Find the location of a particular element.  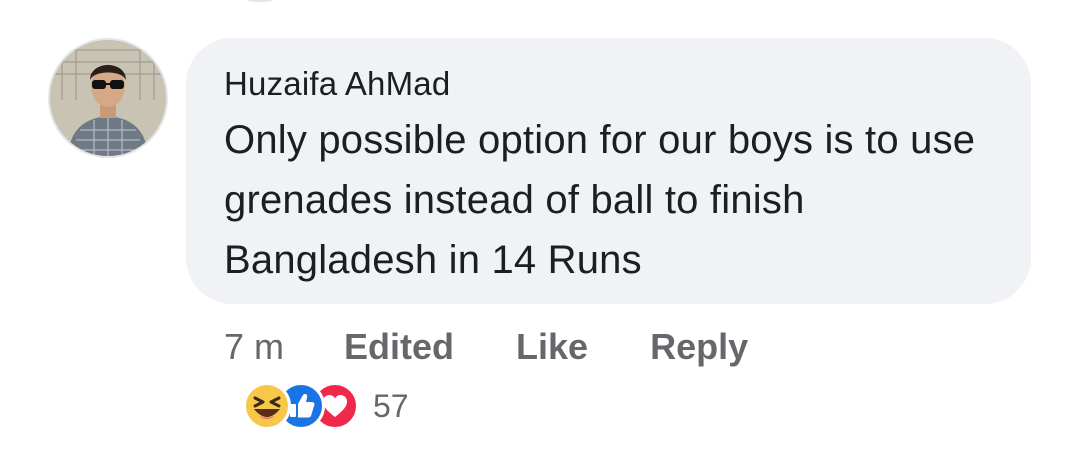

like-button: Like is located at coordinates (552, 347).